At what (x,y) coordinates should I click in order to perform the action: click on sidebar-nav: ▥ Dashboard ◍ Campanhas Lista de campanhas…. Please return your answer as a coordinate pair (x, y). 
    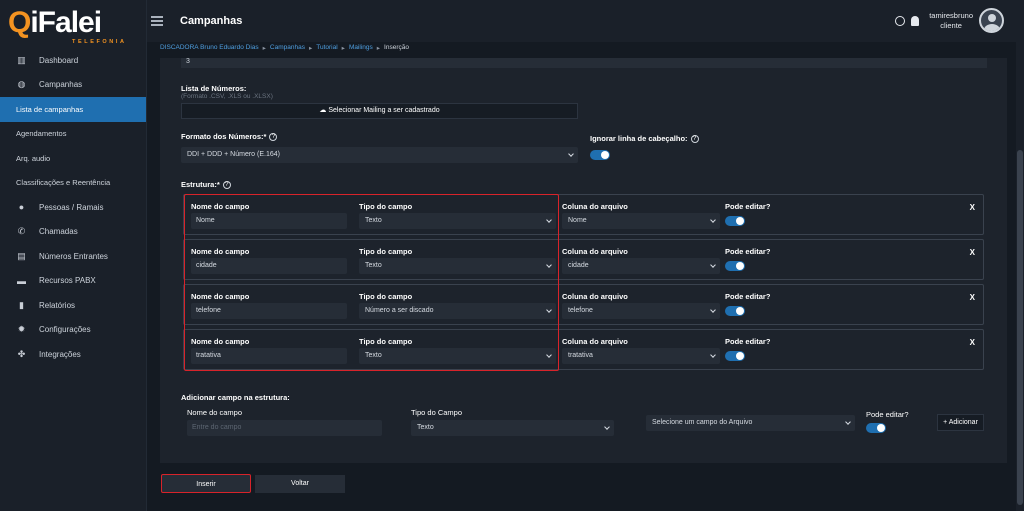
    Looking at the image, I should click on (73, 207).